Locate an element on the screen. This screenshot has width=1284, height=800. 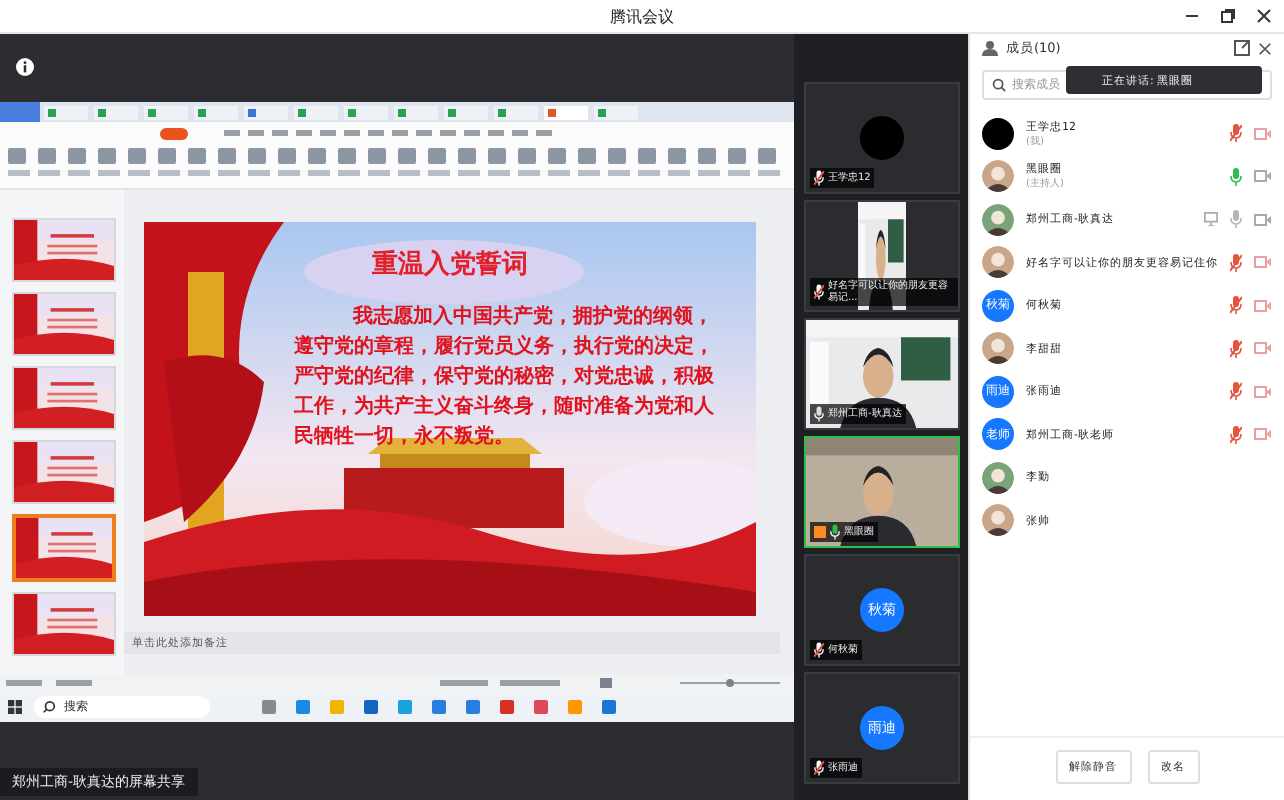
windows-start-icon is located at coordinates (15, 707).